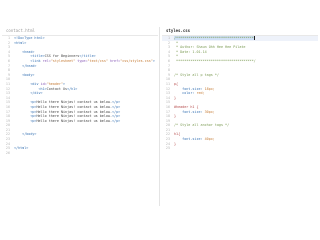  I want to click on code-token: </html>, so click(21, 148).